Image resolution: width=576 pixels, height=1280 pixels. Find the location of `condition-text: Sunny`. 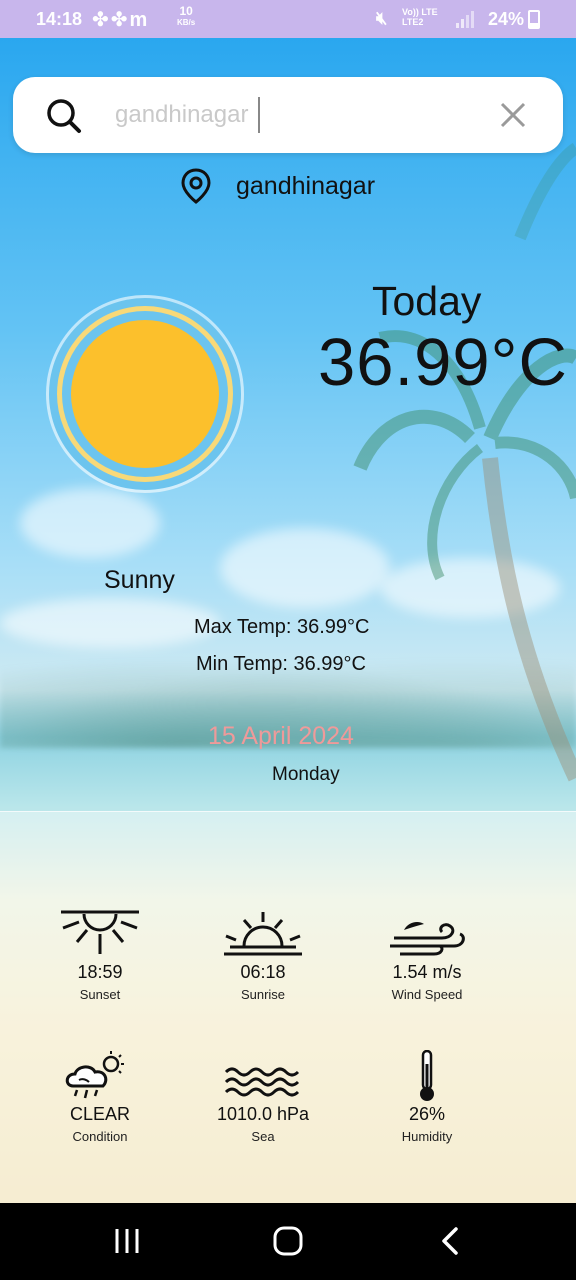

condition-text: Sunny is located at coordinates (139, 580).